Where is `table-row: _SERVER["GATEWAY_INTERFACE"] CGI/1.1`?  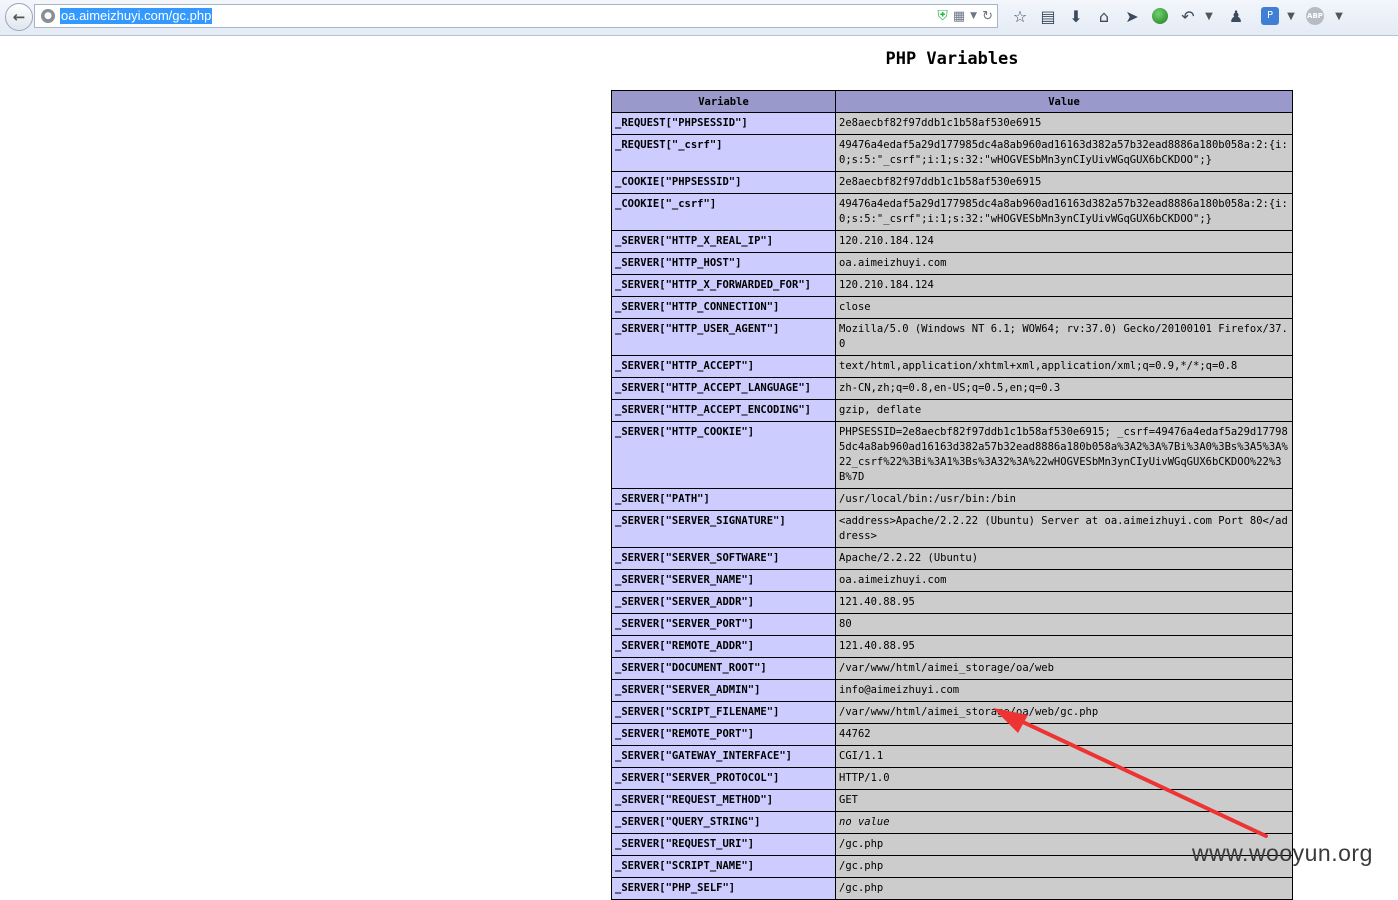
table-row: _SERVER["GATEWAY_INTERFACE"] CGI/1.1 is located at coordinates (952, 756).